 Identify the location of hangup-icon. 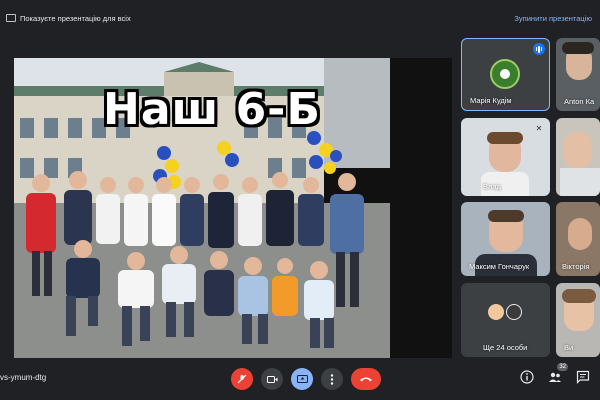
(366, 379).